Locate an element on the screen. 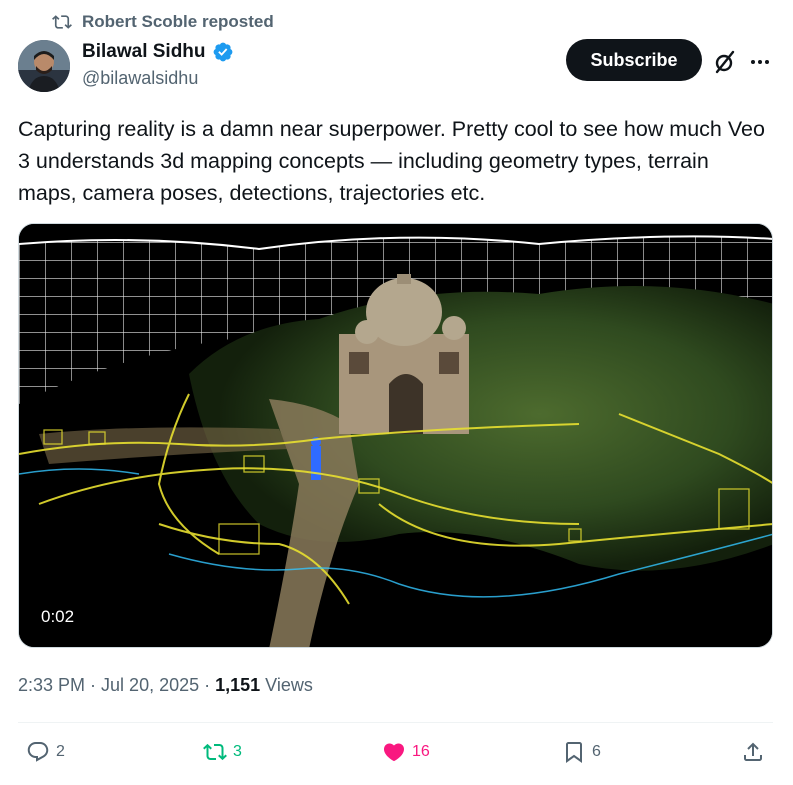  share-button is located at coordinates (753, 752).